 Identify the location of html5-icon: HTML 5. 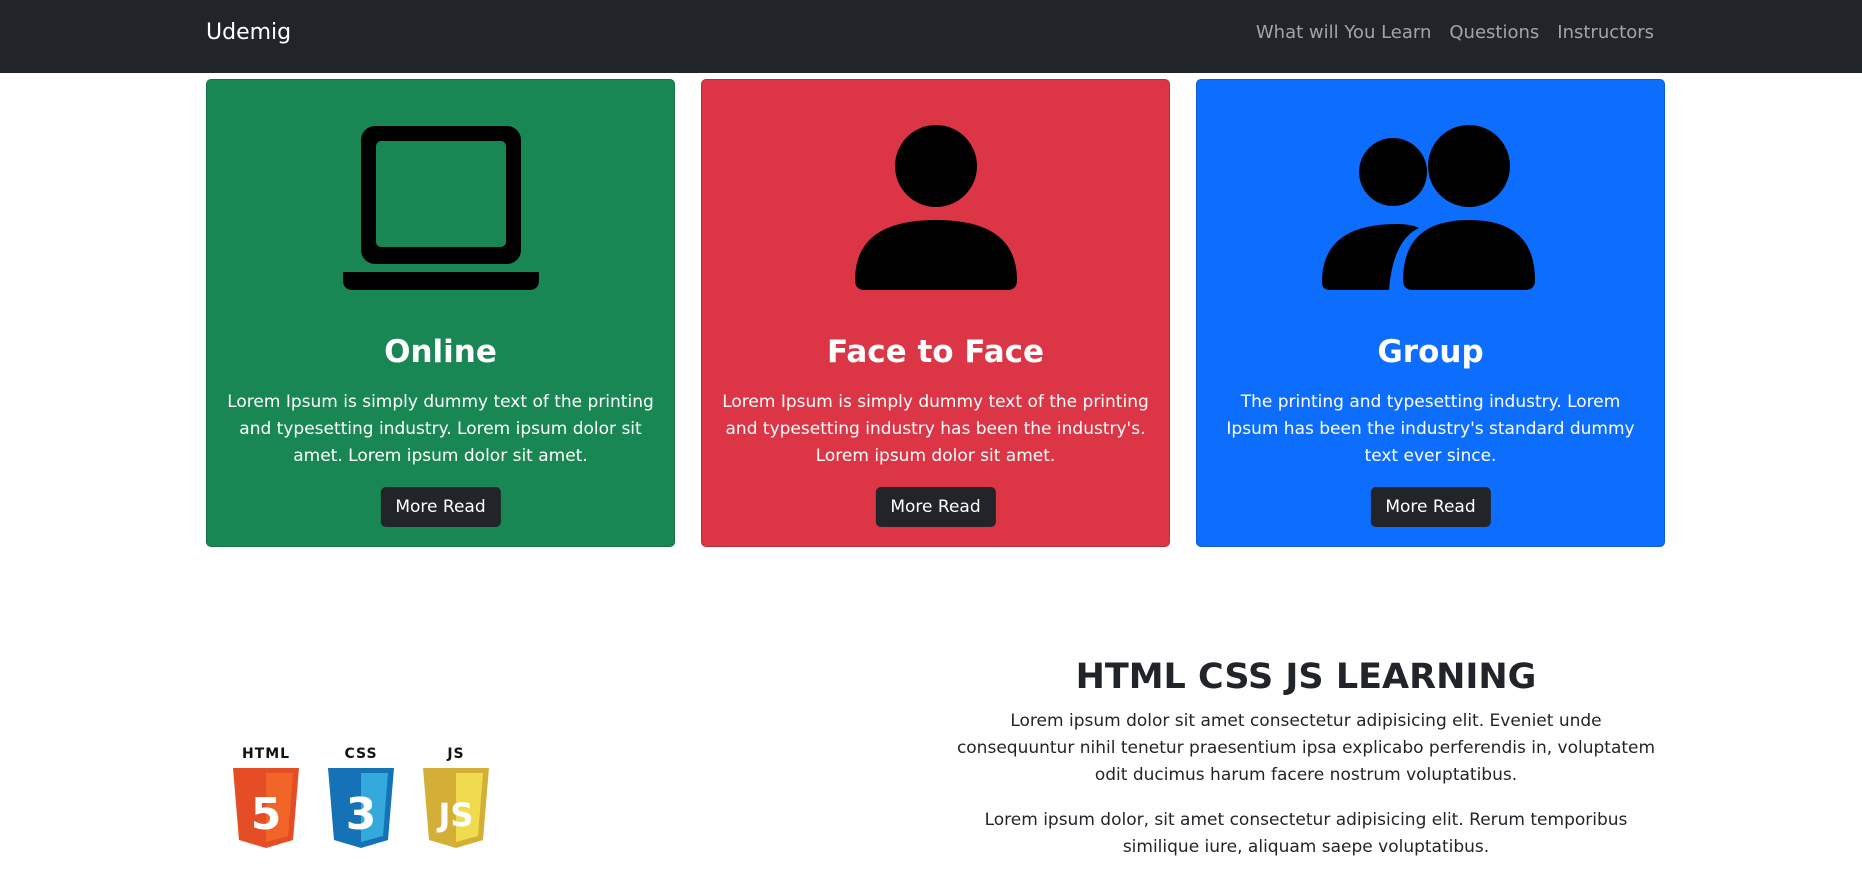
(266, 797).